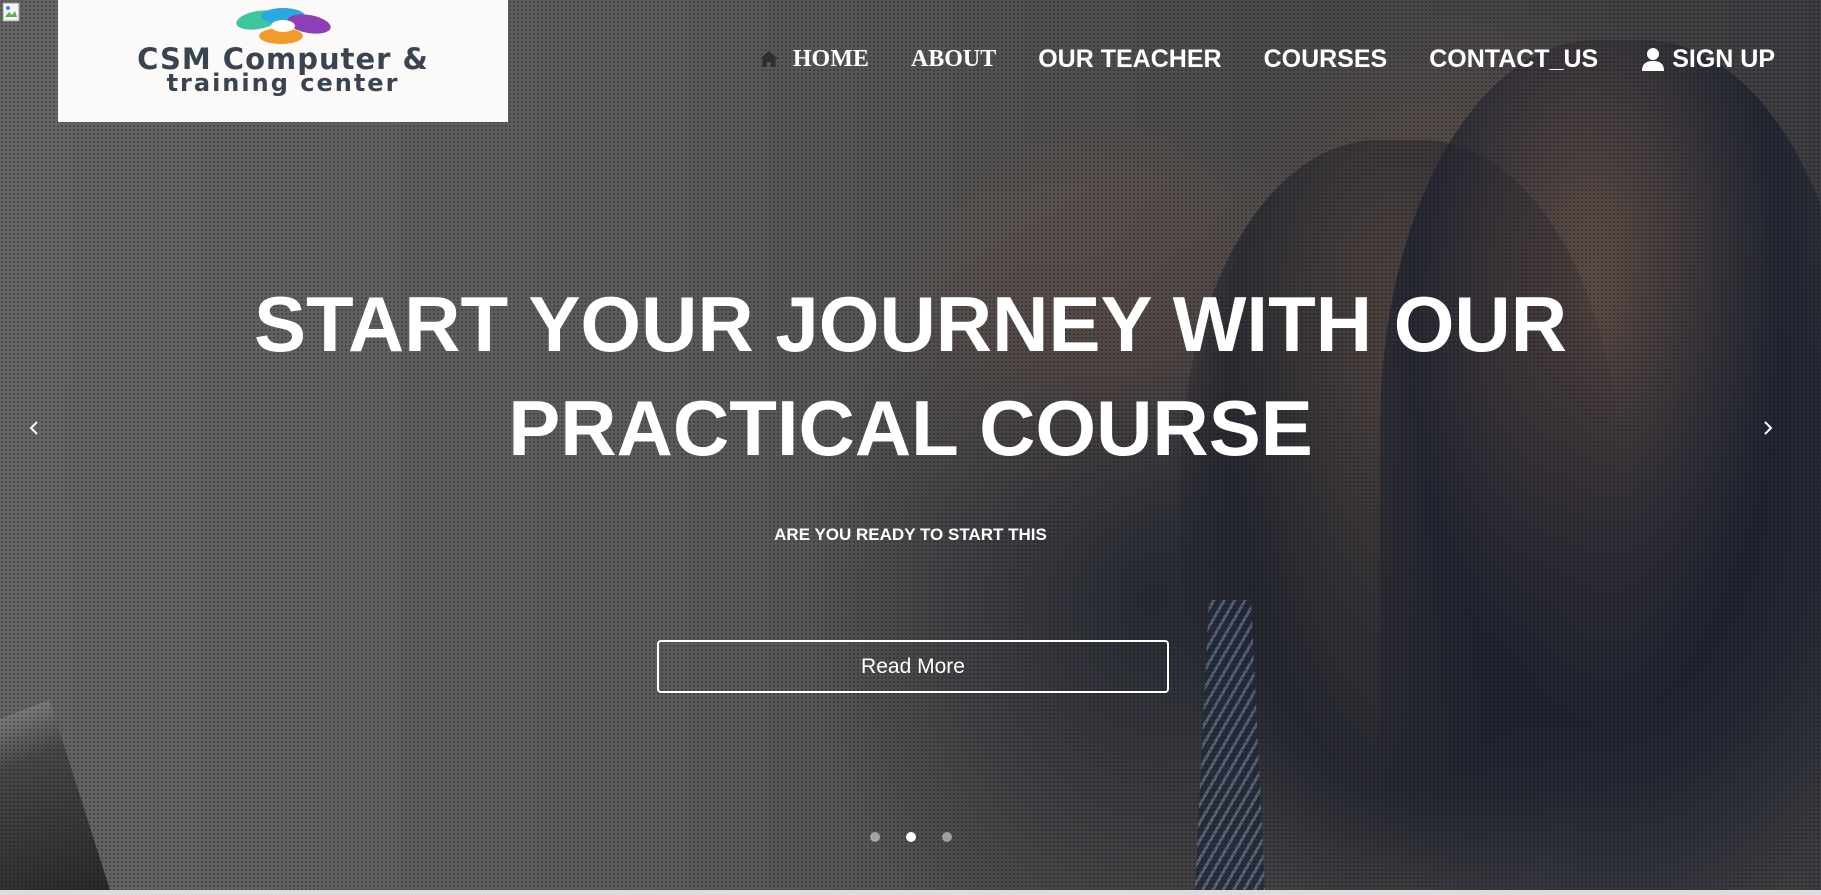  Describe the element at coordinates (910, 534) in the screenshot. I see `hero-subtitle: ARE YOU READY TO START THIS` at that location.